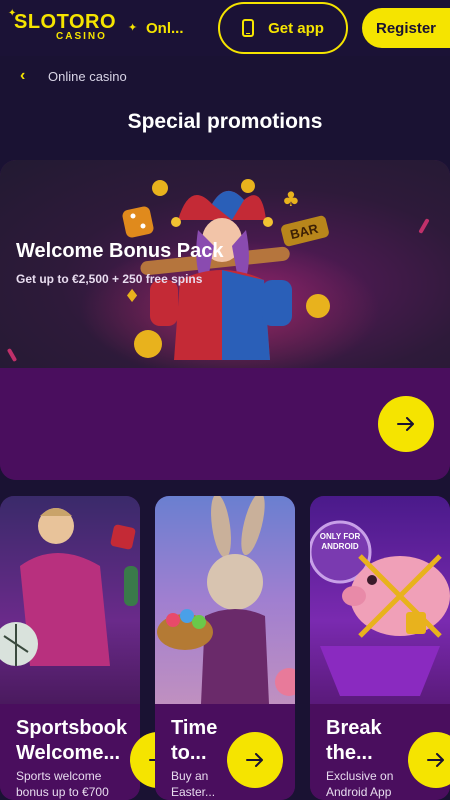 The height and width of the screenshot is (800, 450). I want to click on page-title: Special promotions, so click(225, 121).